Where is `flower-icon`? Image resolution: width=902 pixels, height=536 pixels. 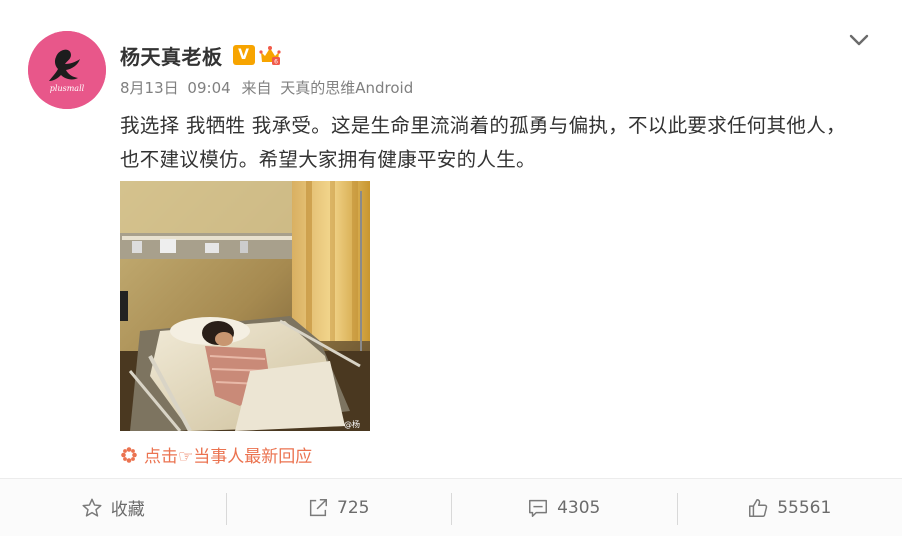 flower-icon is located at coordinates (129, 454).